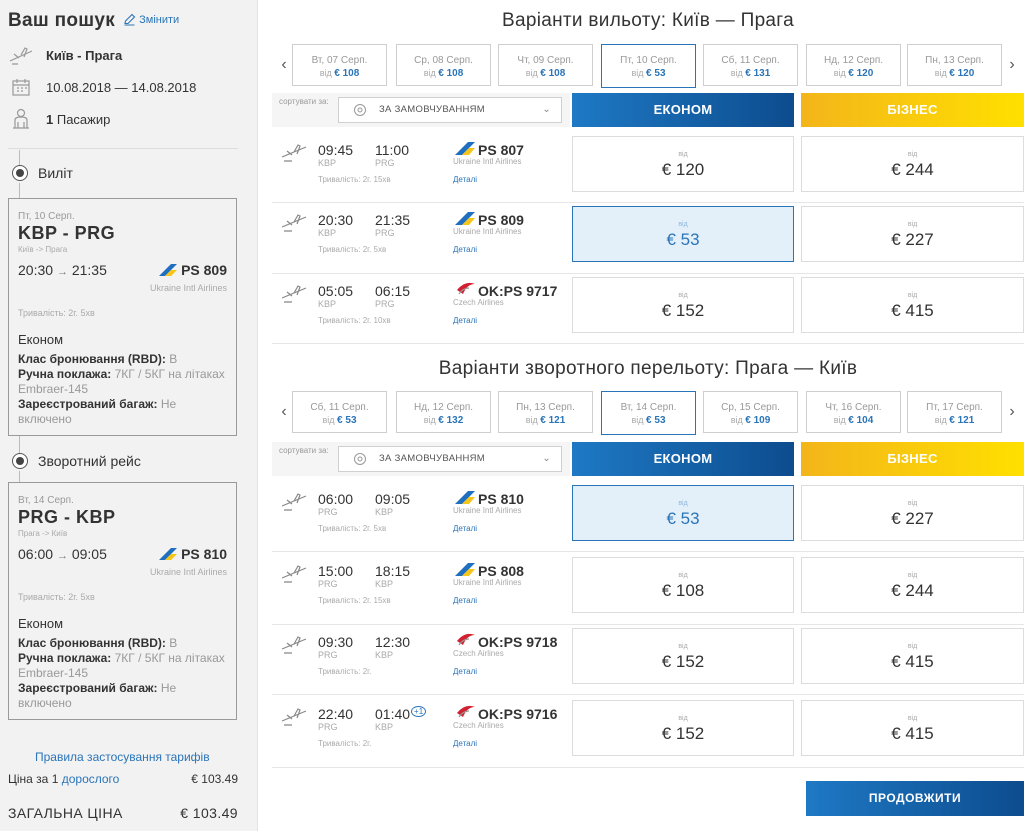  I want to click on date-tab: Пт, 10 Серп. від € 53, so click(648, 66).